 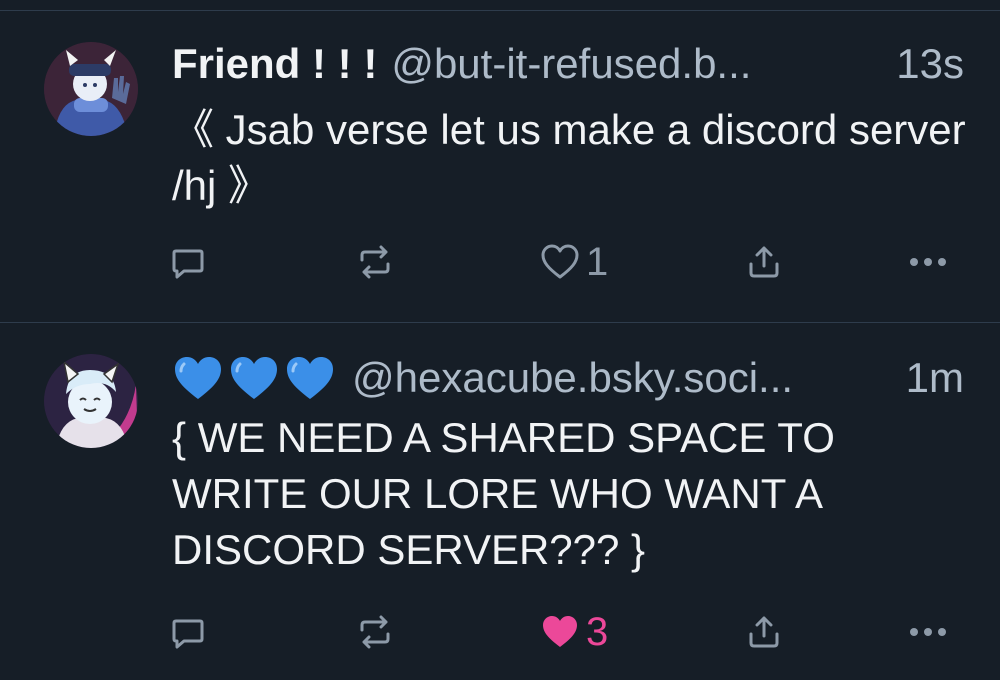 I want to click on cat-eared-character-waving-avatar-icon, so click(x=91, y=89).